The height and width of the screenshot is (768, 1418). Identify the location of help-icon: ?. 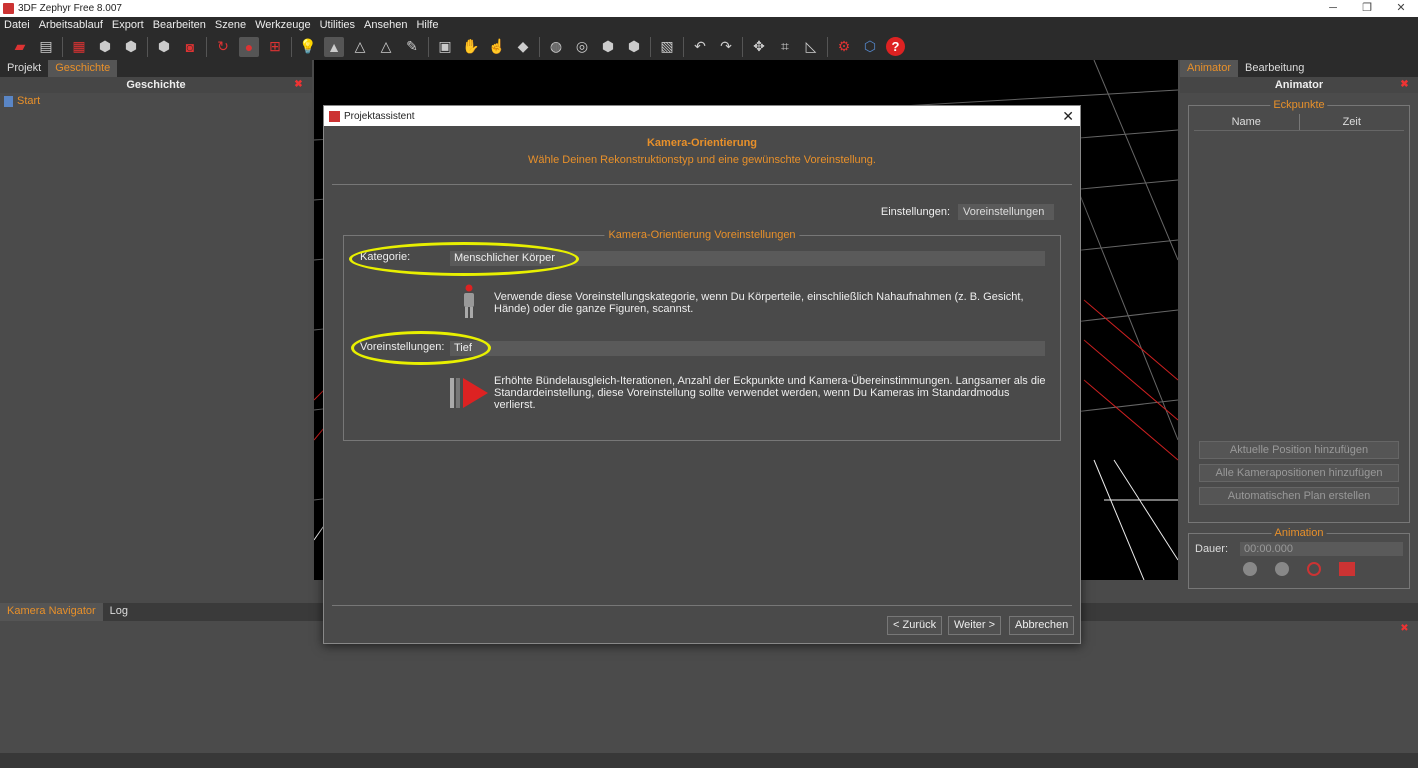
(895, 46).